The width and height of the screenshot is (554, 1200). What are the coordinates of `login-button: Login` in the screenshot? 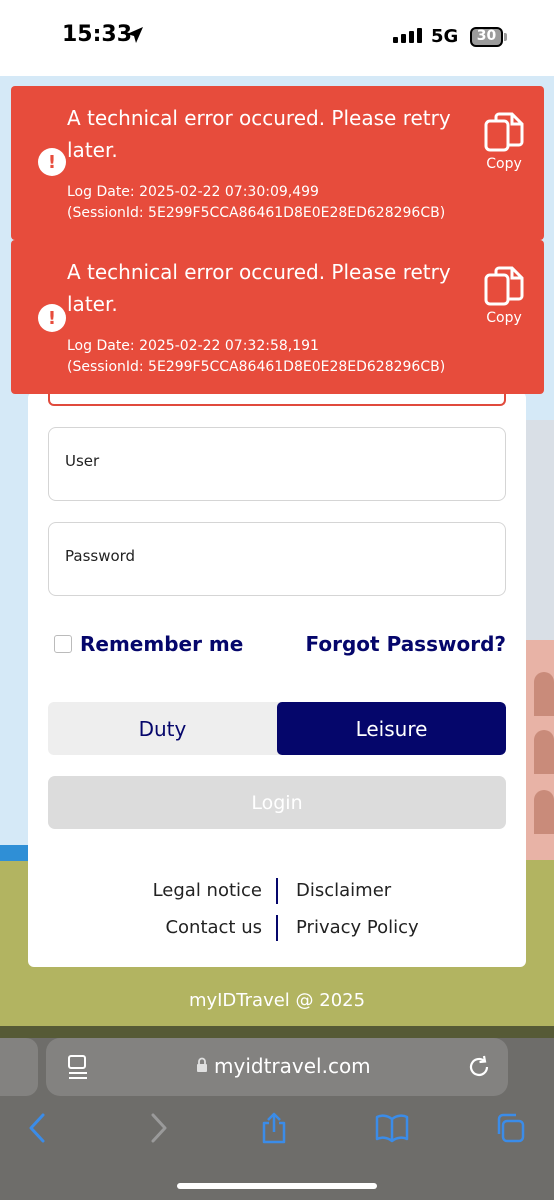 It's located at (277, 802).